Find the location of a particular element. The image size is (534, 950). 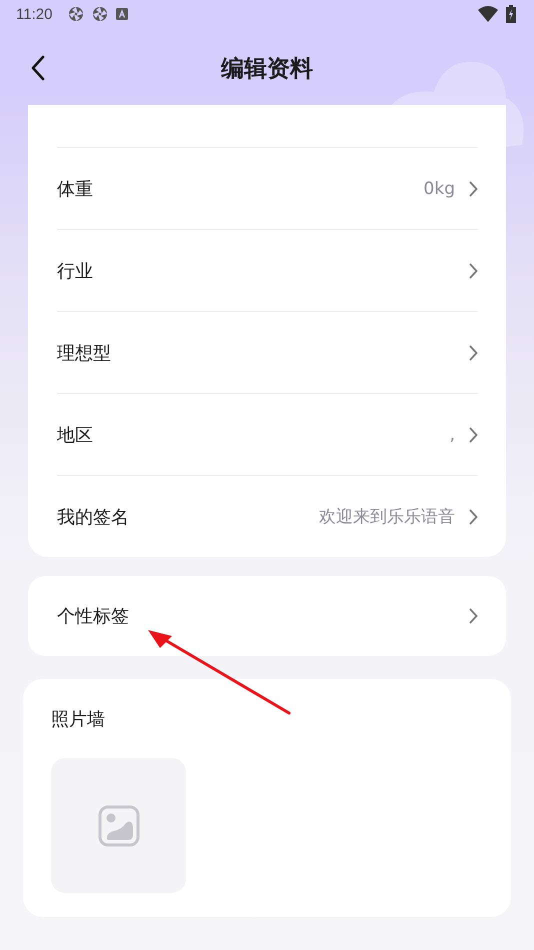

keyboard-icon is located at coordinates (122, 14).